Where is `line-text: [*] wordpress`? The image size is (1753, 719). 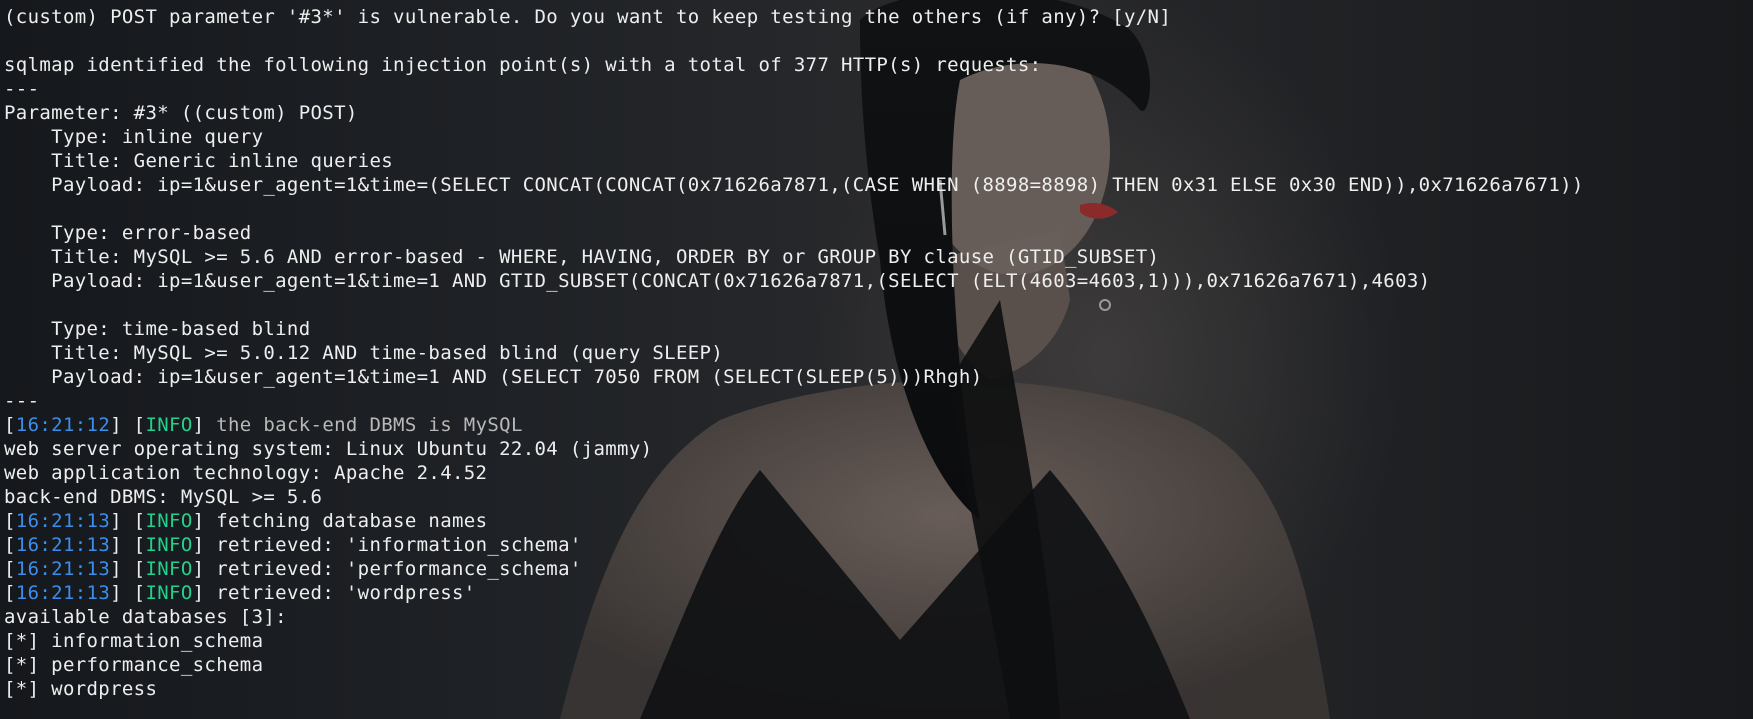 line-text: [*] wordpress is located at coordinates (81, 689).